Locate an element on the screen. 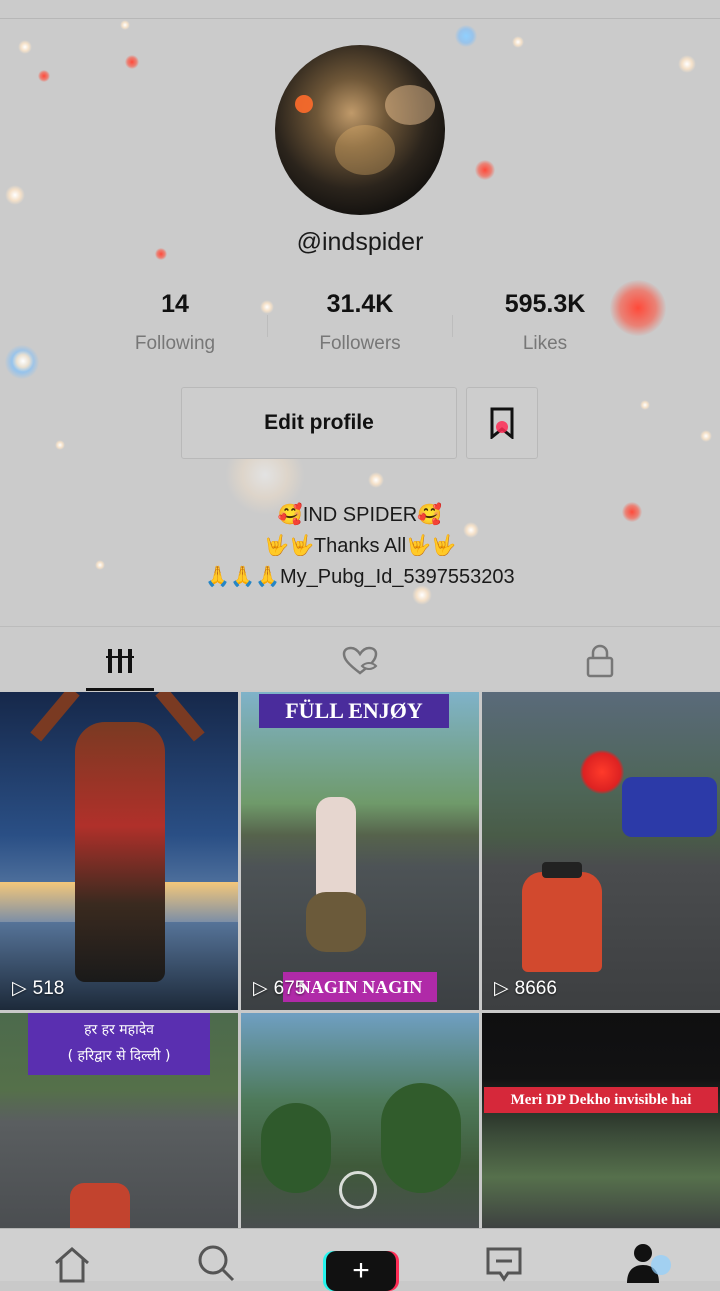 The height and width of the screenshot is (1291, 720). stat-following: 14 Following is located at coordinates (175, 322).